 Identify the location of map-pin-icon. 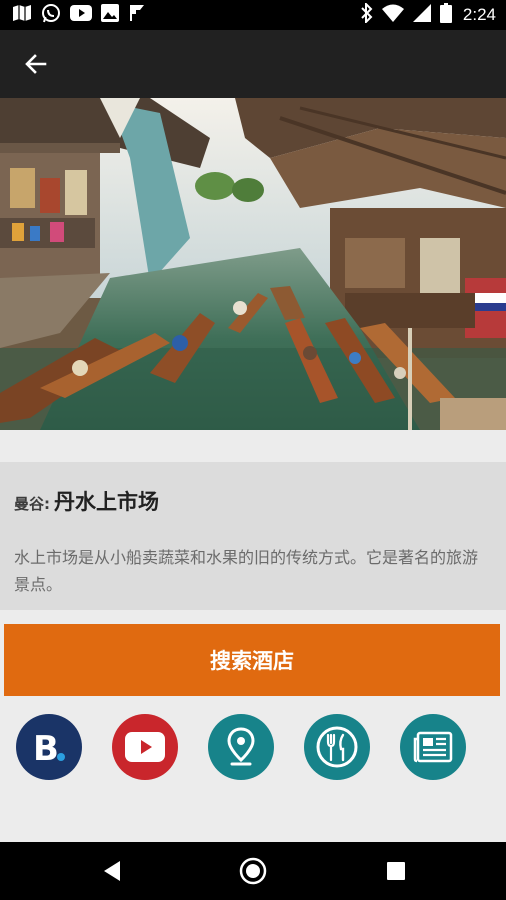
(241, 746).